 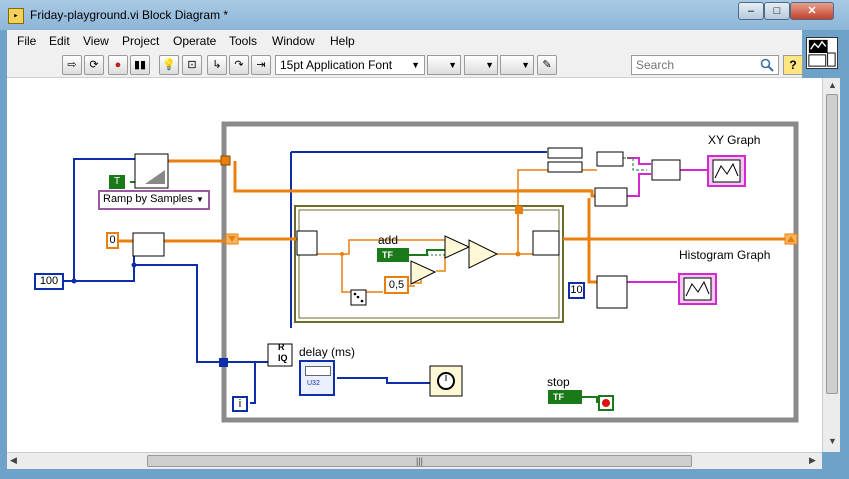 I want to click on distribute-icon: ▼, so click(x=481, y=65).